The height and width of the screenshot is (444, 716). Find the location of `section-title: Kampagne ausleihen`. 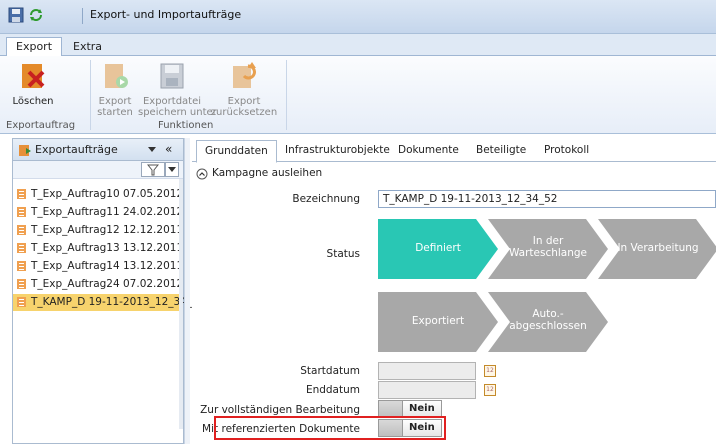

section-title: Kampagne ausleihen is located at coordinates (267, 173).